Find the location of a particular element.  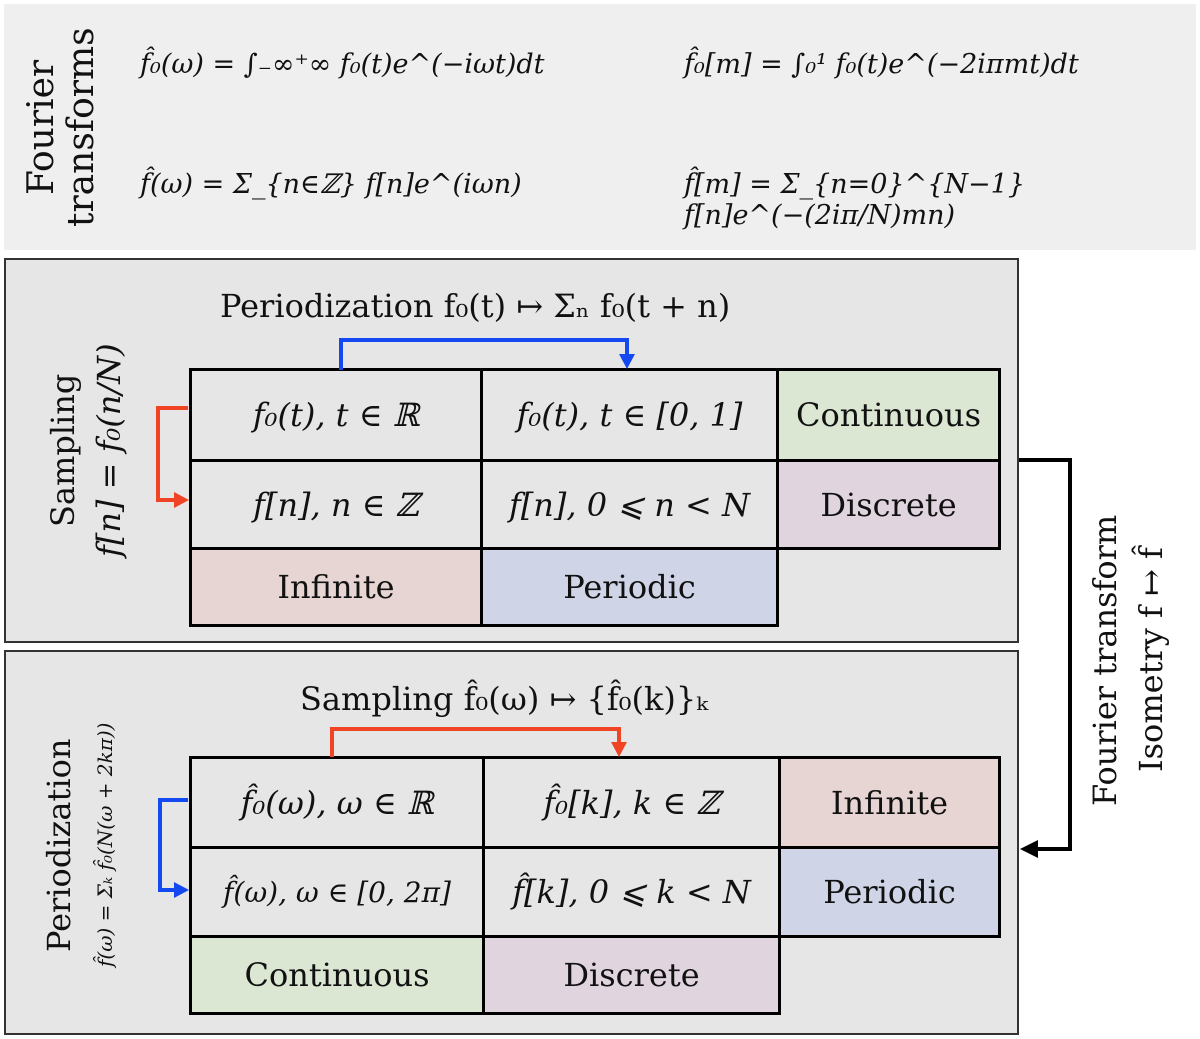

freq-periodization-arrow is located at coordinates (173, 848).